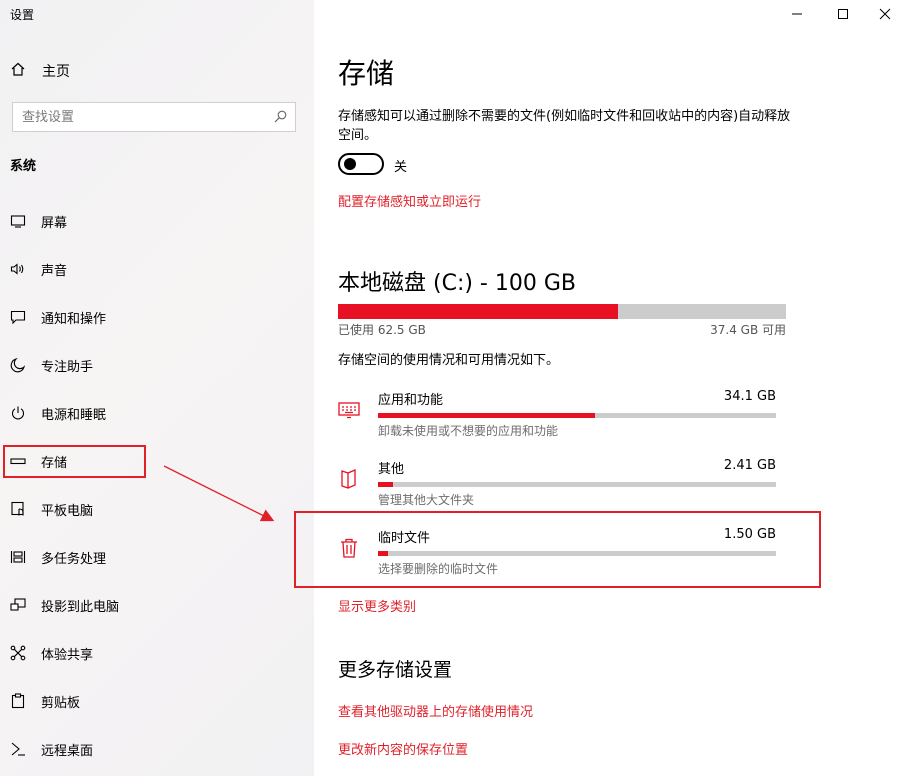 The height and width of the screenshot is (776, 908). What do you see at coordinates (749, 396) in the screenshot?
I see `category-size: 34.1 GB` at bounding box center [749, 396].